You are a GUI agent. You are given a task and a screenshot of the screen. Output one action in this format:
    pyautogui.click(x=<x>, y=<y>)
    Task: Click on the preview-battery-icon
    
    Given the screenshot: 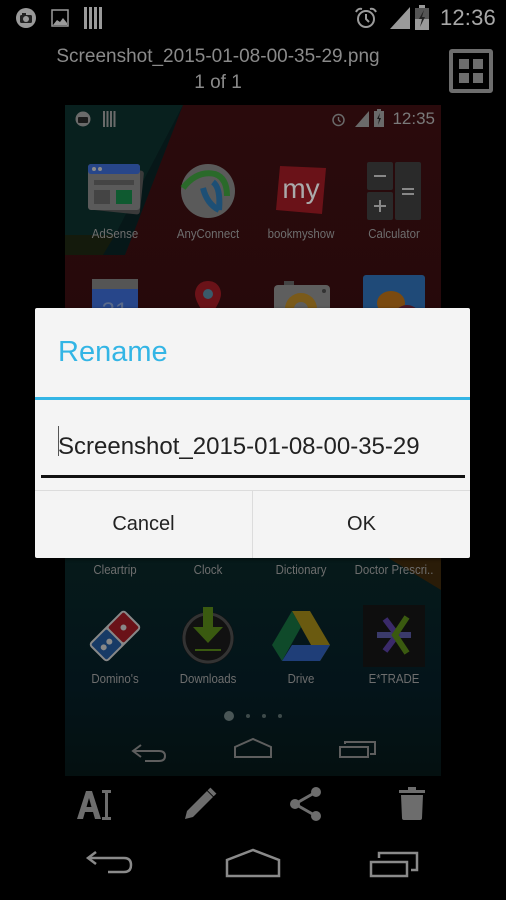 What is the action you would take?
    pyautogui.click(x=379, y=120)
    